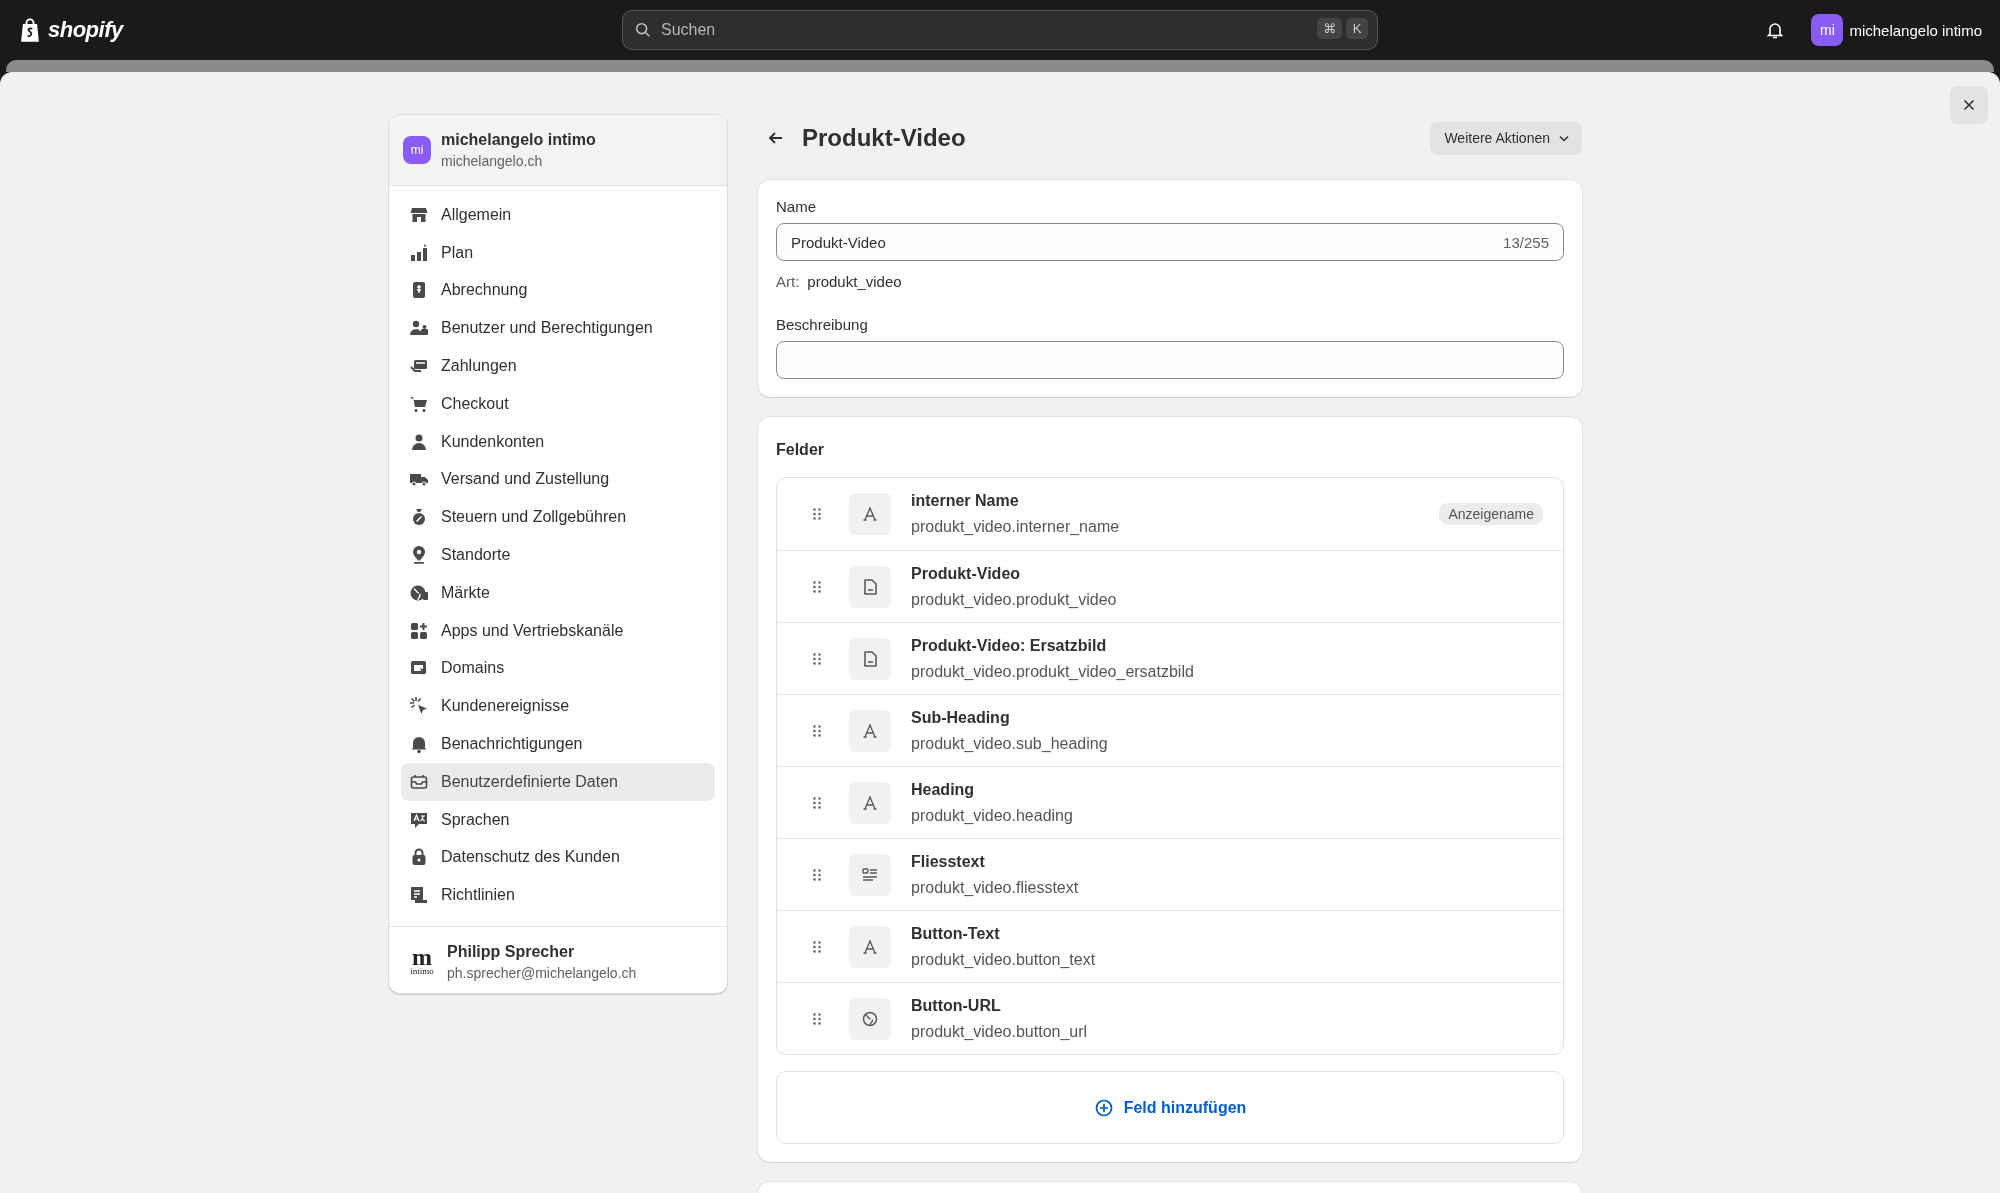  I want to click on field-name: interner Name, so click(965, 501).